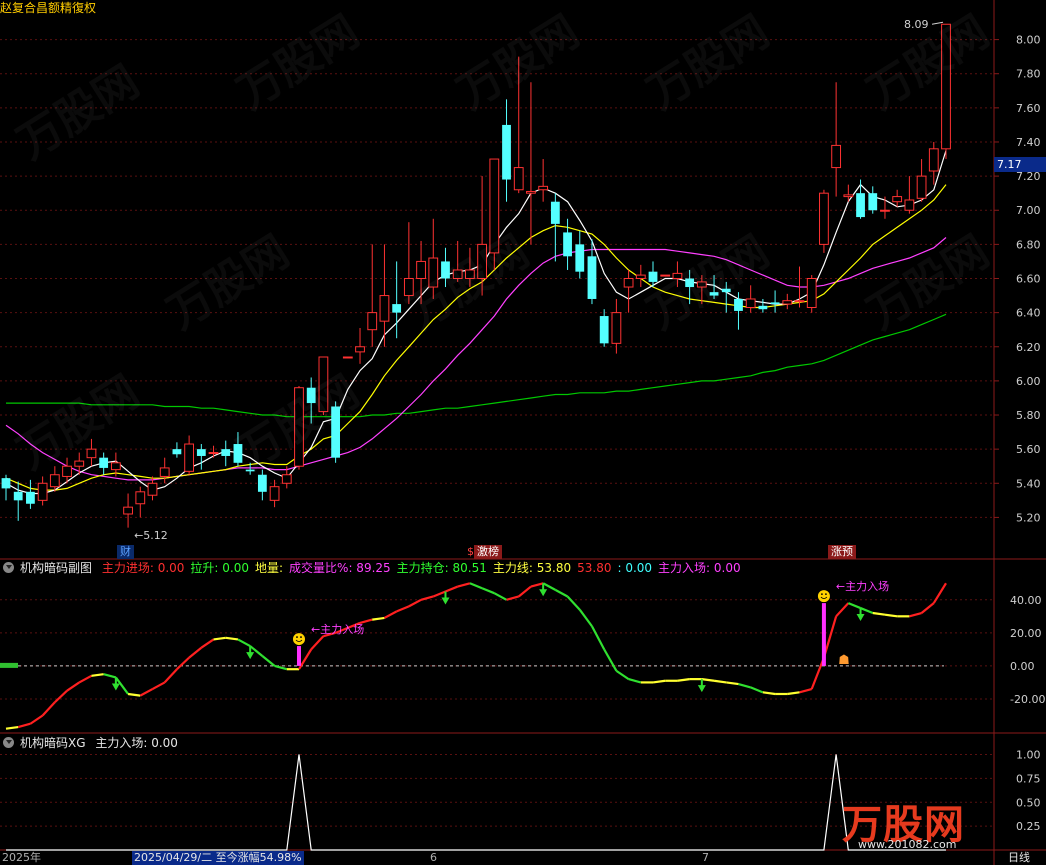 This screenshot has width=1046, height=865. Describe the element at coordinates (1028, 210) in the screenshot. I see `price-axis-label: 7.00` at that location.